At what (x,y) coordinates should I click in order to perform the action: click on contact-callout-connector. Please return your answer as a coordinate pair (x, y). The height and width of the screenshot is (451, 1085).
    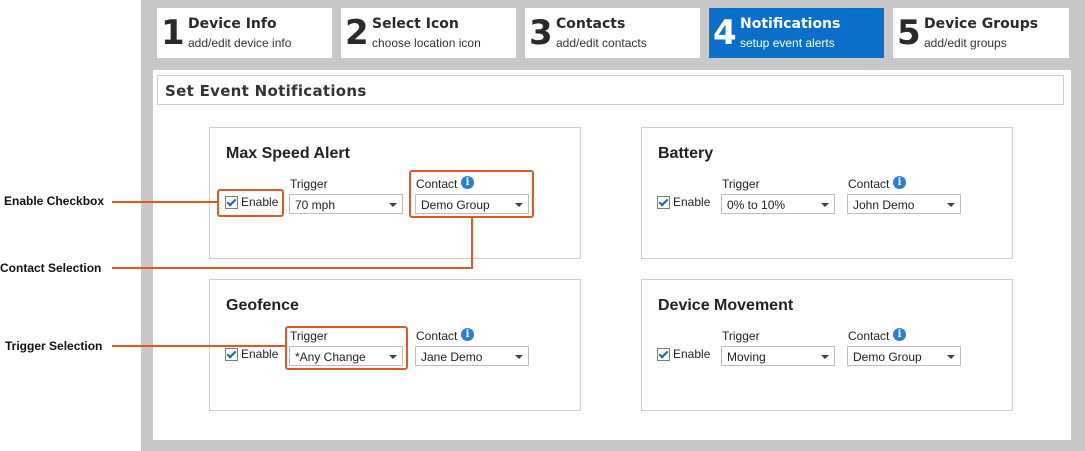
    Looking at the image, I should click on (472, 243).